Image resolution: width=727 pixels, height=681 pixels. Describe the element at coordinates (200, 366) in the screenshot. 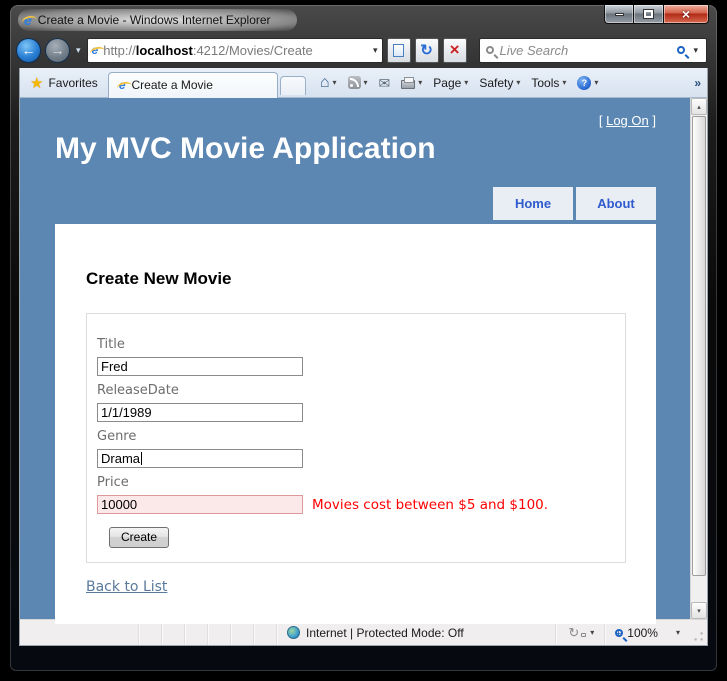

I see `title-input: Fred` at that location.